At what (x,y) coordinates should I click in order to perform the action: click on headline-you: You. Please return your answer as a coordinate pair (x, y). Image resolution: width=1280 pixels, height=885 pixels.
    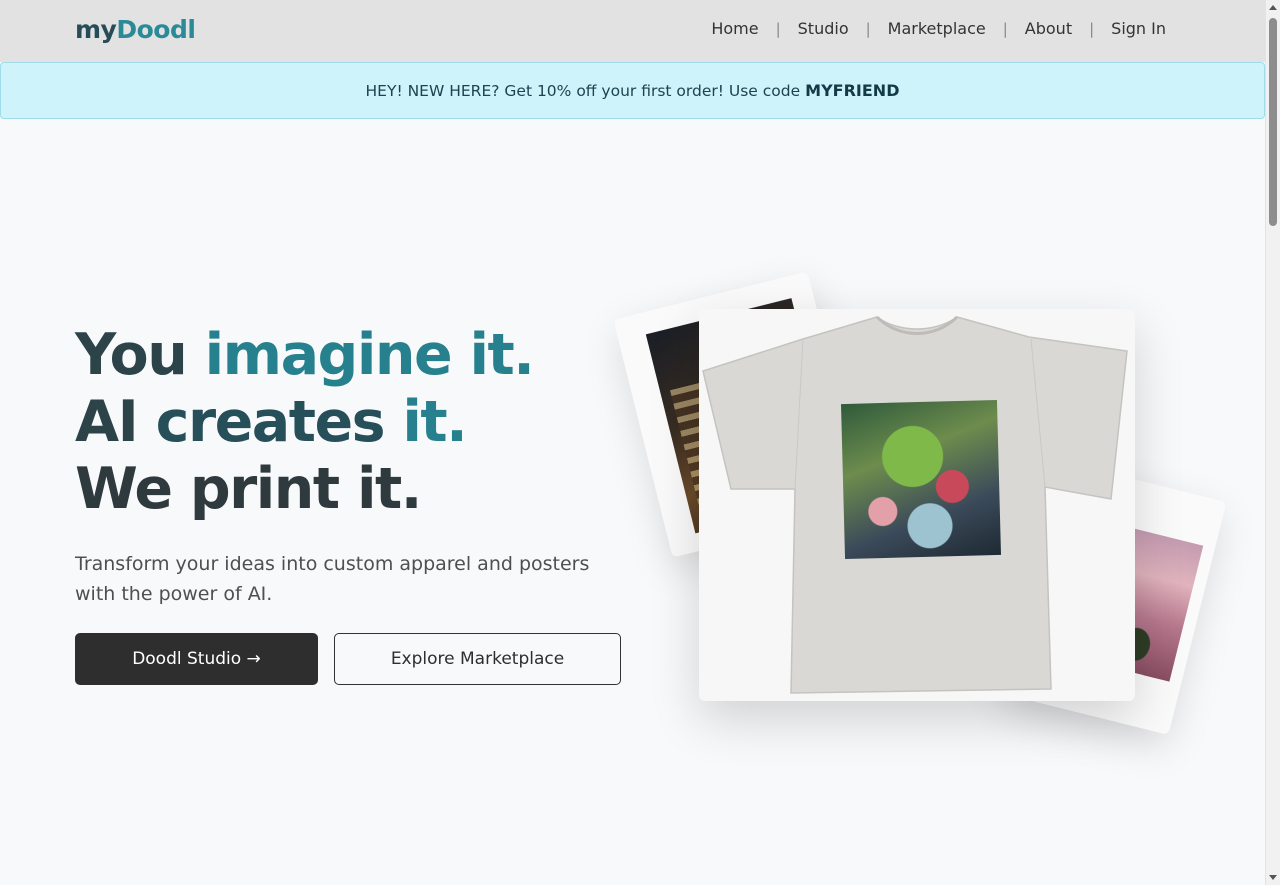
    Looking at the image, I should click on (140, 355).